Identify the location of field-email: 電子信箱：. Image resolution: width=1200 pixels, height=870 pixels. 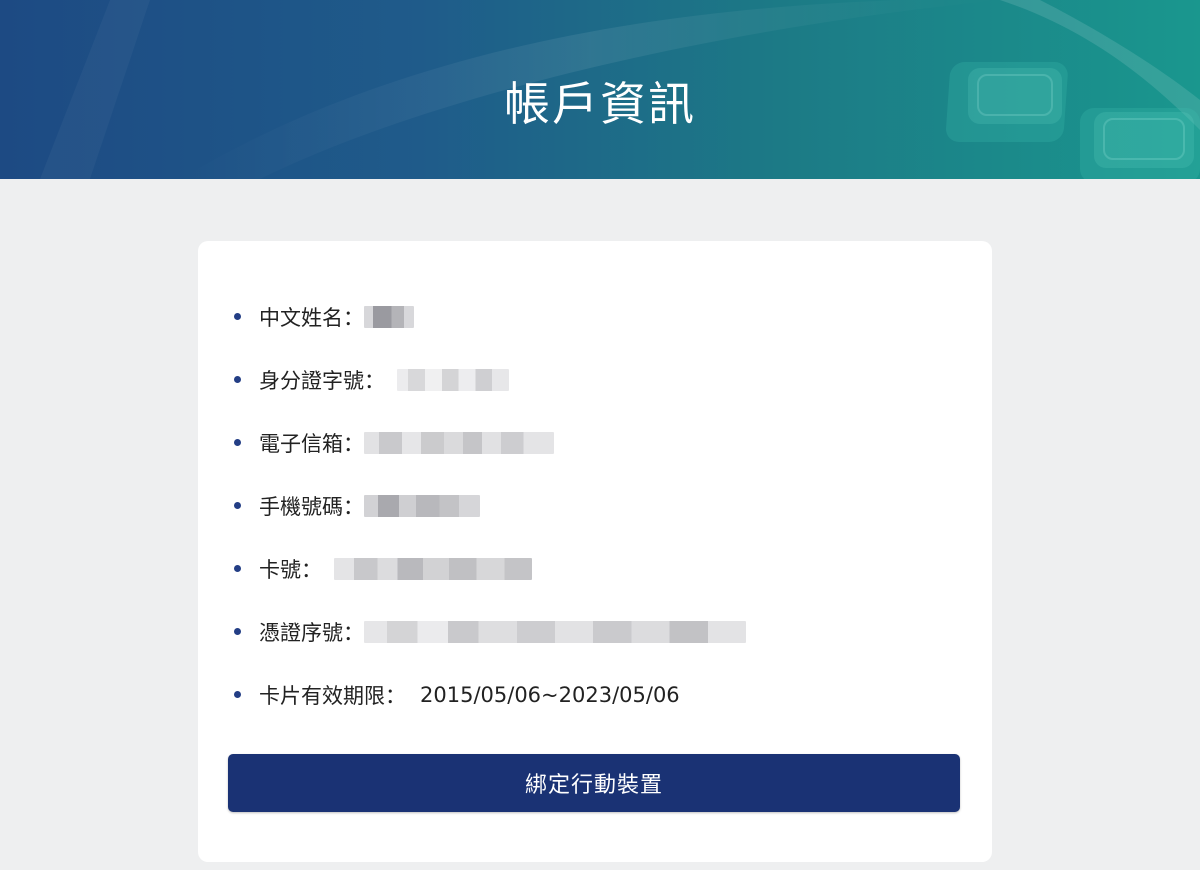
(600, 442).